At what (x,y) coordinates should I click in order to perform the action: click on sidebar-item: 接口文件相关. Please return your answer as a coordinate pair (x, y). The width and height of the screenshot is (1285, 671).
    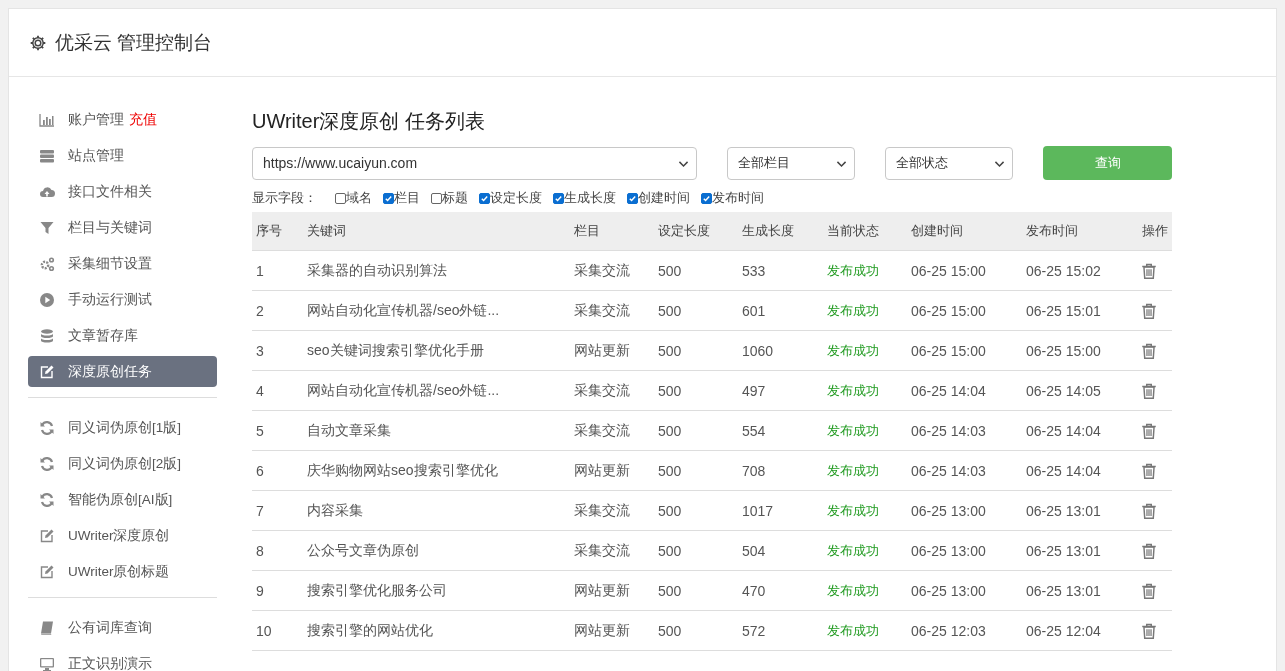
    Looking at the image, I should click on (122, 191).